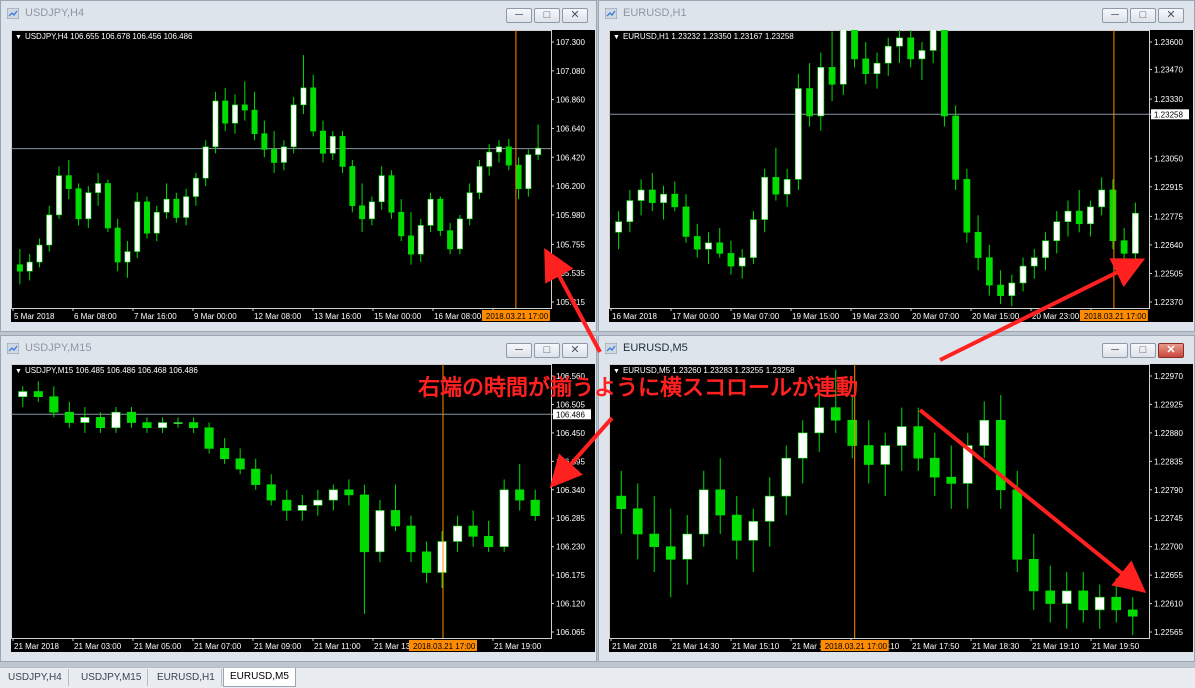 The width and height of the screenshot is (1195, 688). What do you see at coordinates (570, 273) in the screenshot?
I see `price-axis-label: 105.535` at bounding box center [570, 273].